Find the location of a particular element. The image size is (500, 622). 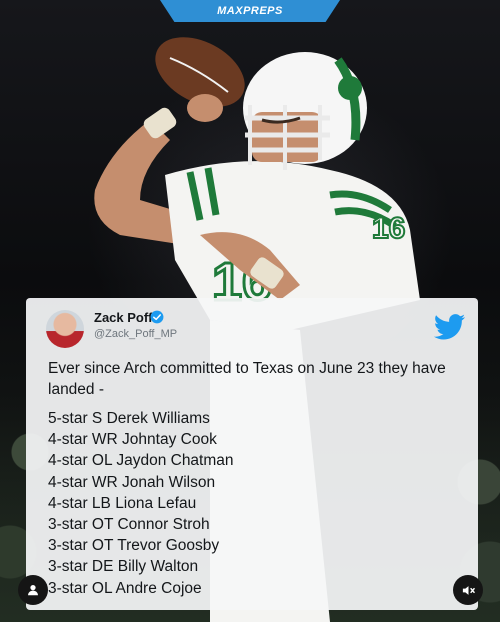

commit-item: 3-star OT Connor Stroh is located at coordinates (129, 525).